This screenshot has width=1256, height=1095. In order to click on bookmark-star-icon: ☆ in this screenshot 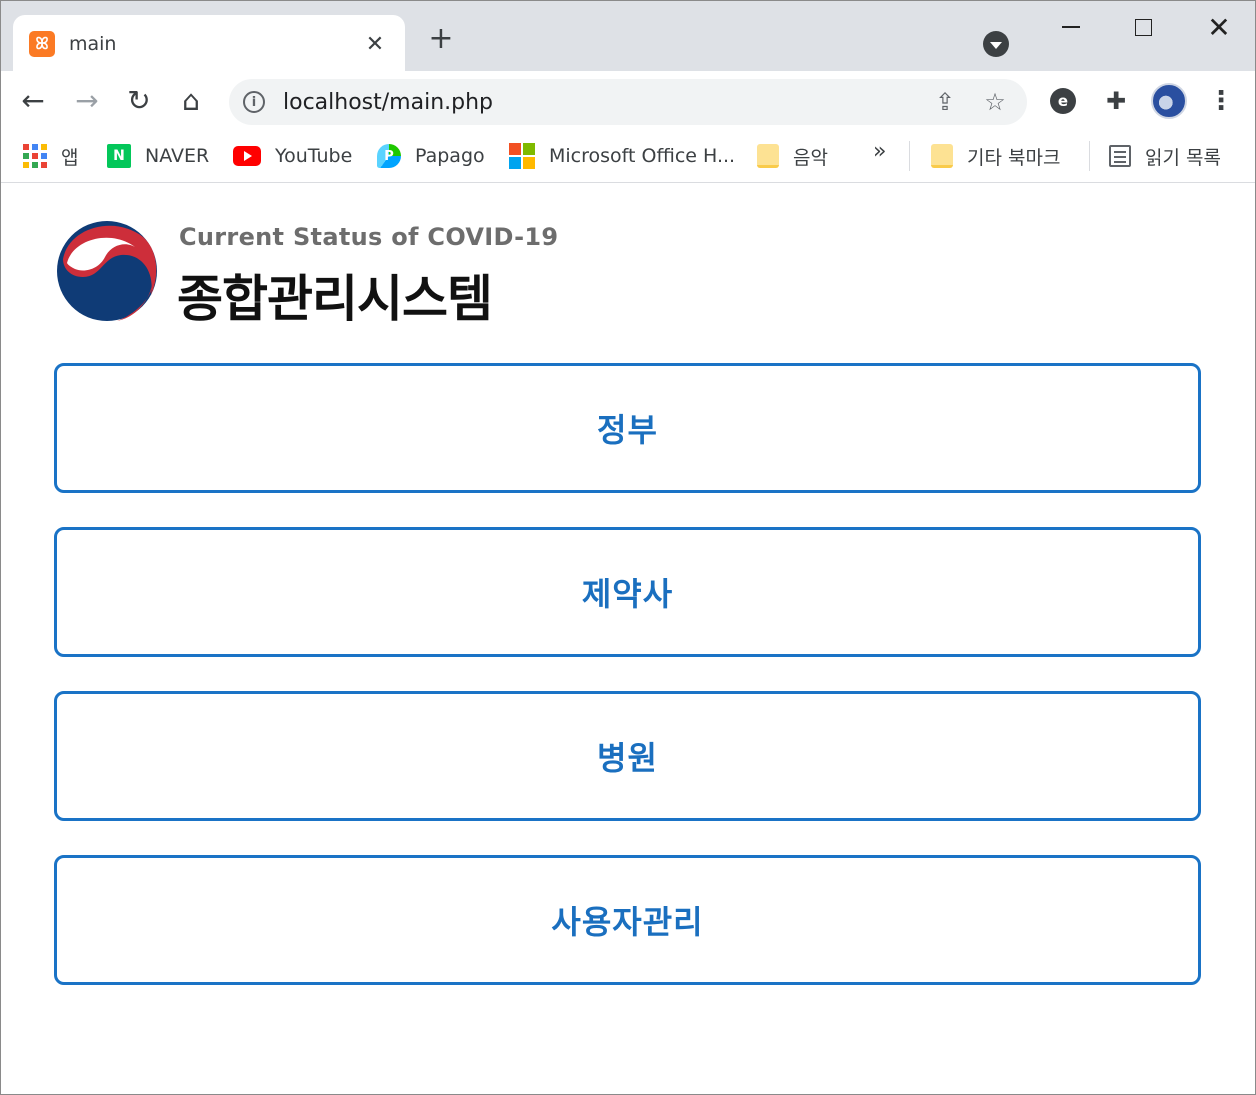, I will do `click(995, 102)`.